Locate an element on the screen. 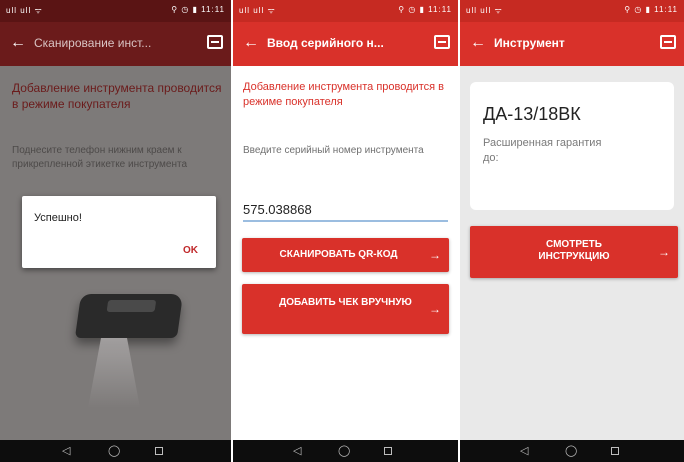  warranty-label: Расширенная гарантия до: is located at coordinates (542, 150).